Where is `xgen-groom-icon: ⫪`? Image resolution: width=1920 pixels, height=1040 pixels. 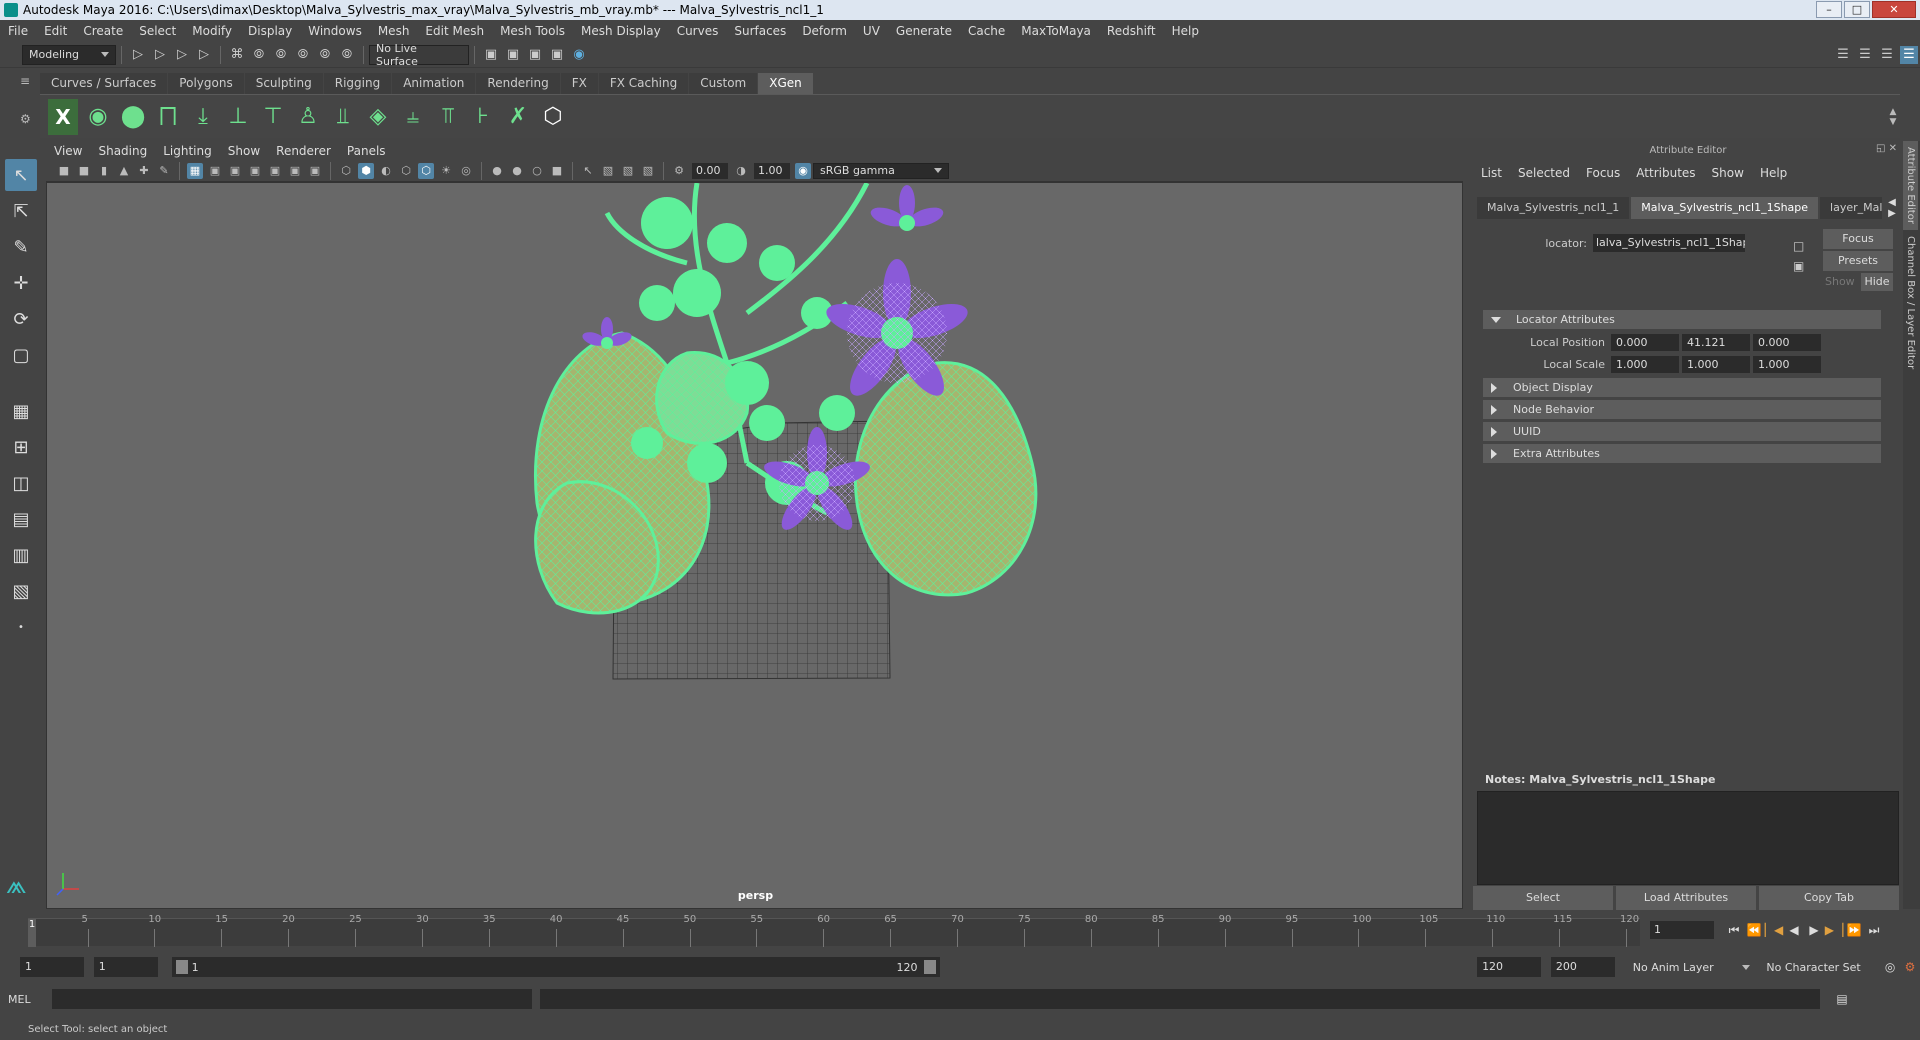
xgen-groom-icon: ⫪ is located at coordinates (448, 117).